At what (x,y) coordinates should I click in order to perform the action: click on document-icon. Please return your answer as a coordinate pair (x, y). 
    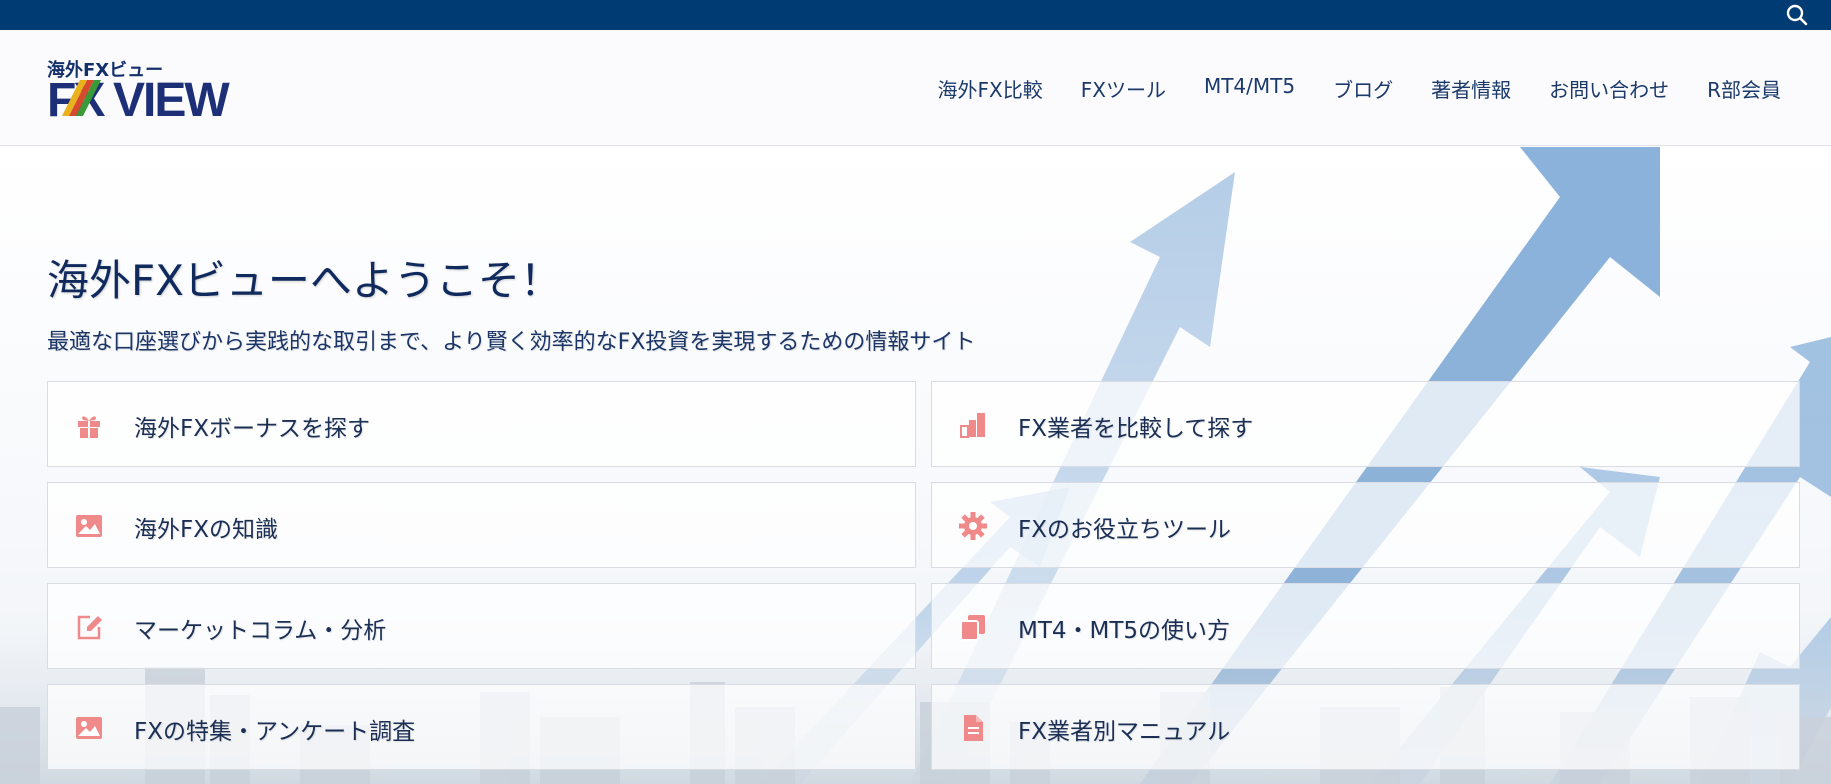
    Looking at the image, I should click on (973, 728).